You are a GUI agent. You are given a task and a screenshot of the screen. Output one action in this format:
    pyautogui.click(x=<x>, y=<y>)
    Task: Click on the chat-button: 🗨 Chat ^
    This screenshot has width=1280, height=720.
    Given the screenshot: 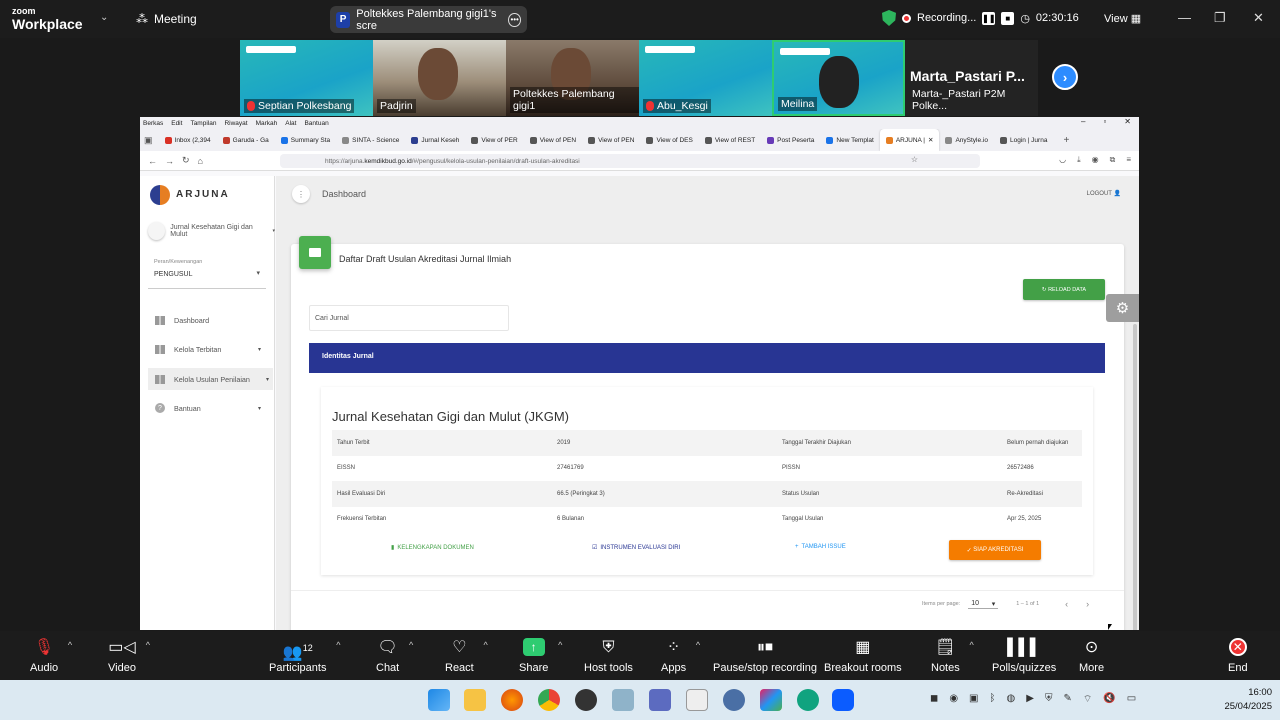 What is the action you would take?
    pyautogui.click(x=394, y=656)
    